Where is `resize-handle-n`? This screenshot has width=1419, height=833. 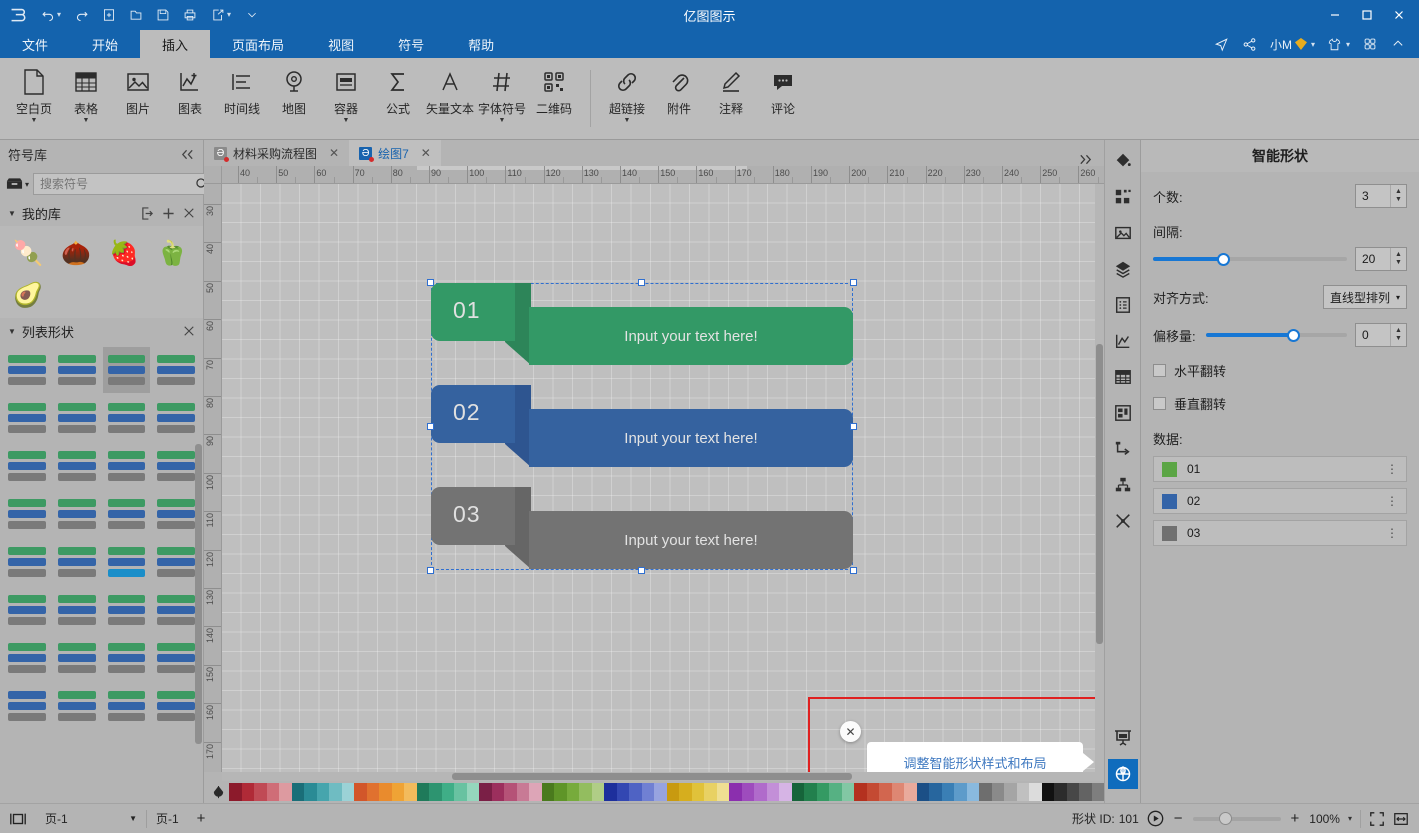 resize-handle-n is located at coordinates (641, 282).